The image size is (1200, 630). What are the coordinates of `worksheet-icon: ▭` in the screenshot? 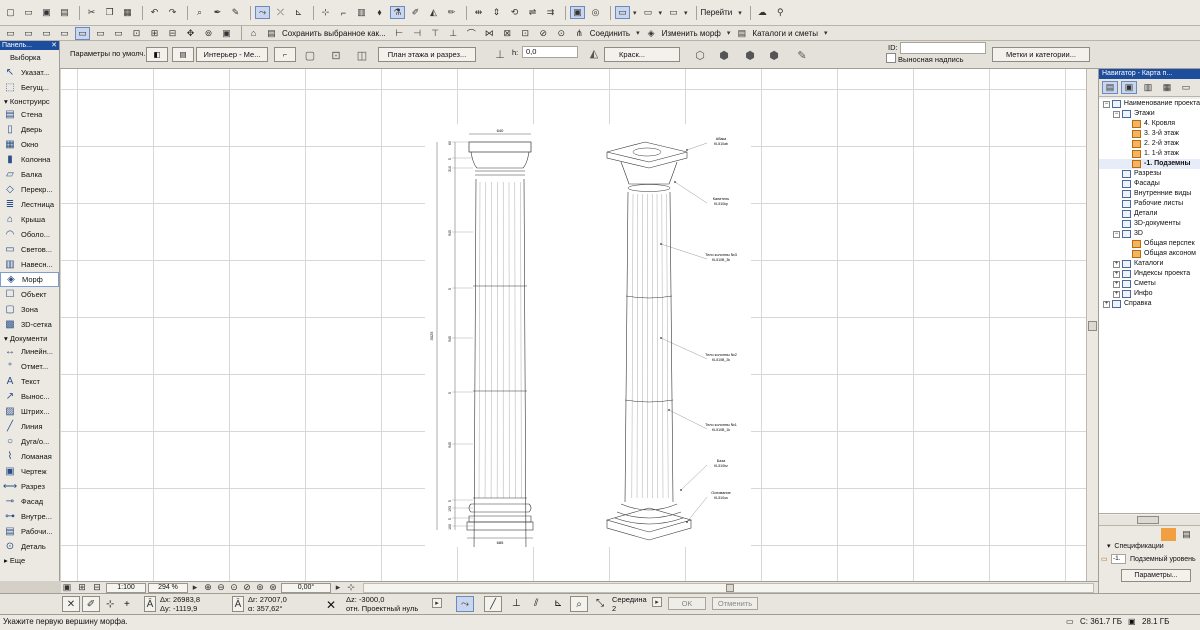 It's located at (82, 33).